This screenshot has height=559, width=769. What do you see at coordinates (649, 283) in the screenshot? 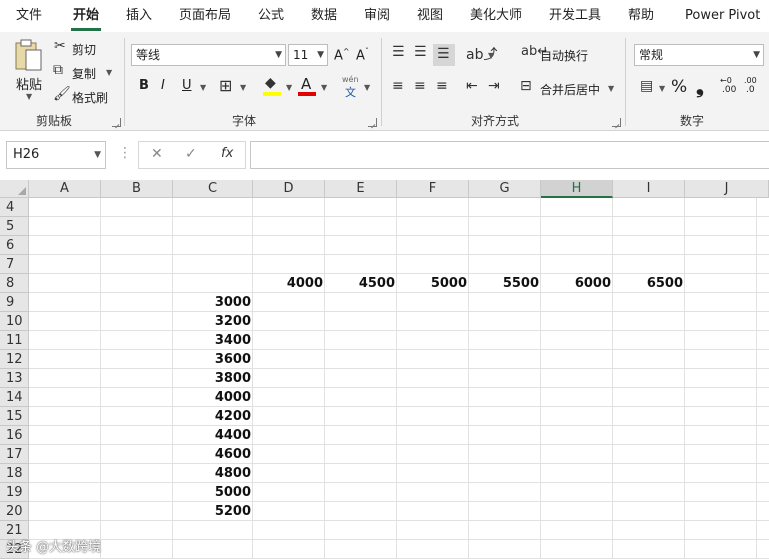
I see `cell-i8: 6500` at bounding box center [649, 283].